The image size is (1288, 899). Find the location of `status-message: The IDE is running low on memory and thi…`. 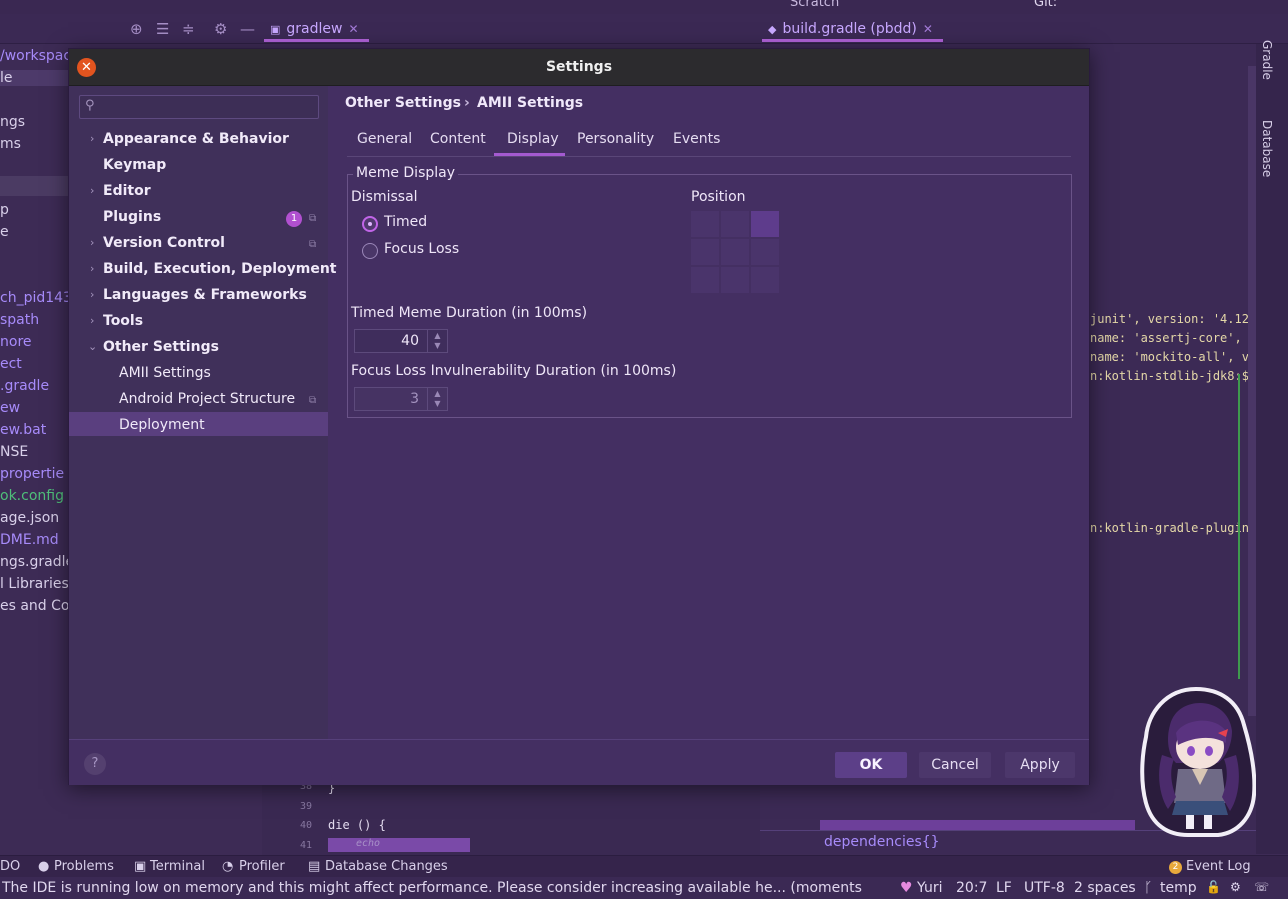

status-message: The IDE is running low on memory and thi… is located at coordinates (432, 888).